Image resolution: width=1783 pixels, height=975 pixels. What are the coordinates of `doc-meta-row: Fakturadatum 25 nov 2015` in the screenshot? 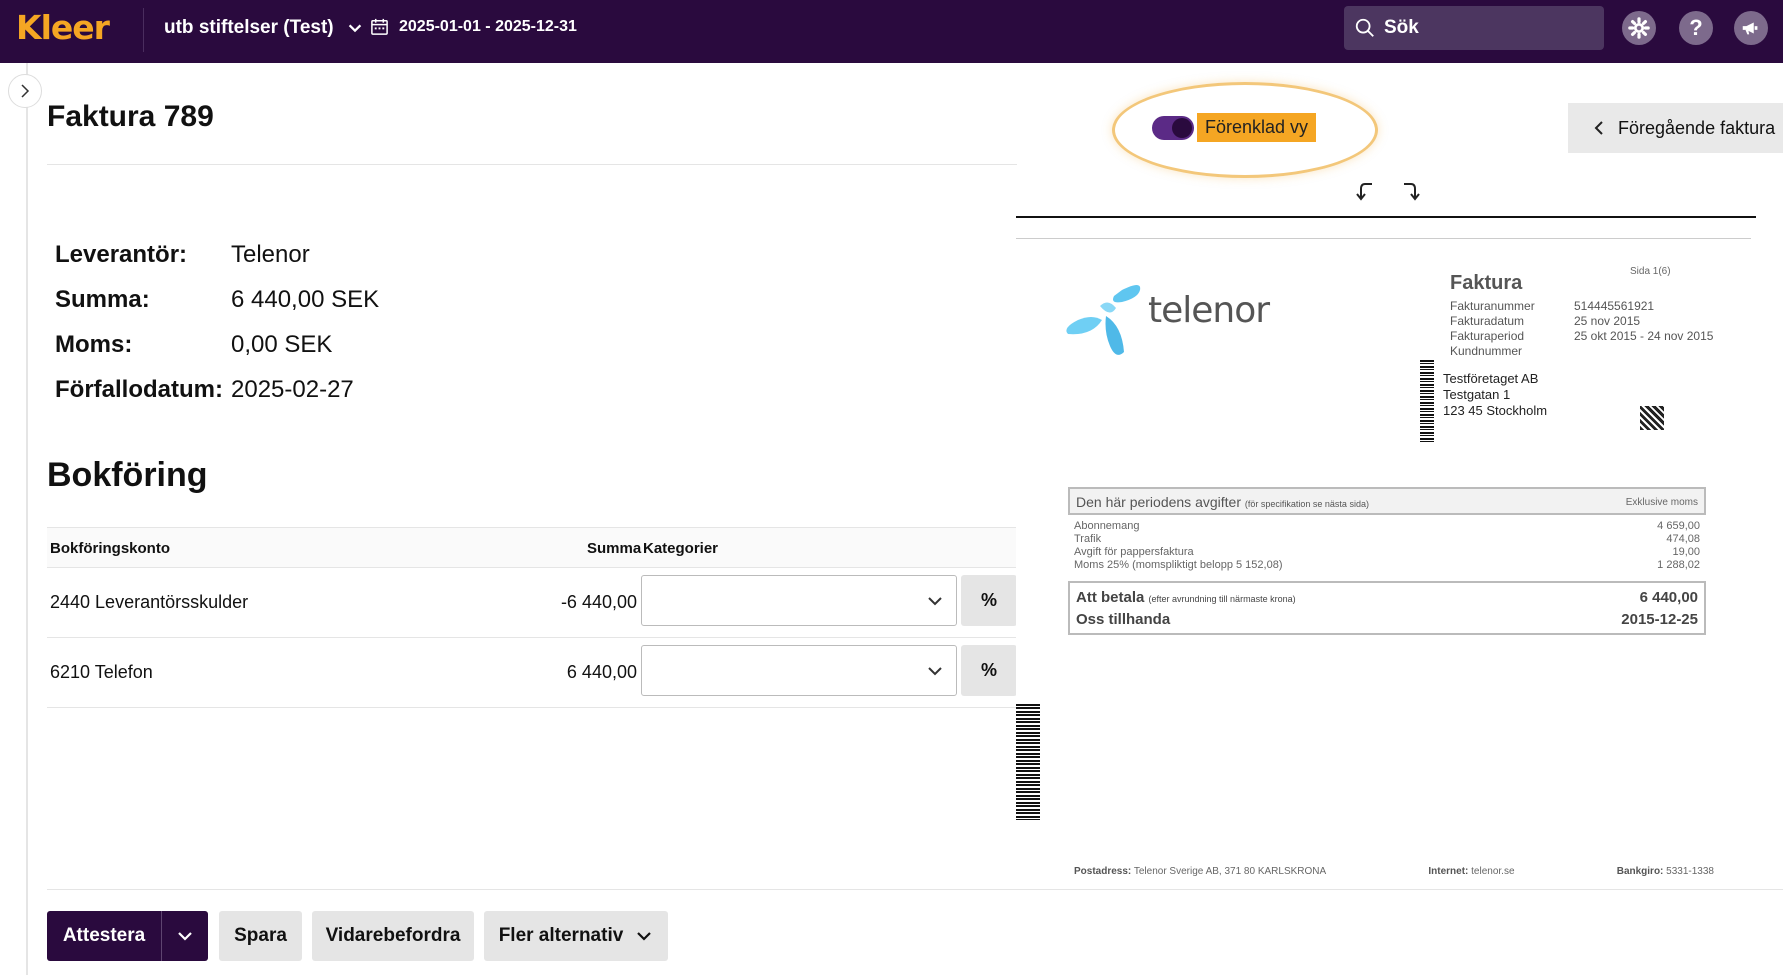 It's located at (1581, 321).